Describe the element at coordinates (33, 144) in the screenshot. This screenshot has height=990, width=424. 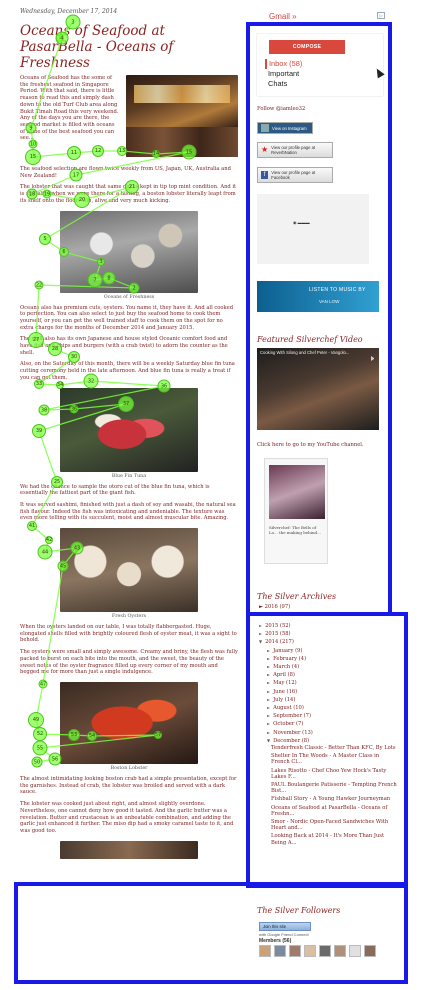
I see `gaze-fixation: 10` at that location.